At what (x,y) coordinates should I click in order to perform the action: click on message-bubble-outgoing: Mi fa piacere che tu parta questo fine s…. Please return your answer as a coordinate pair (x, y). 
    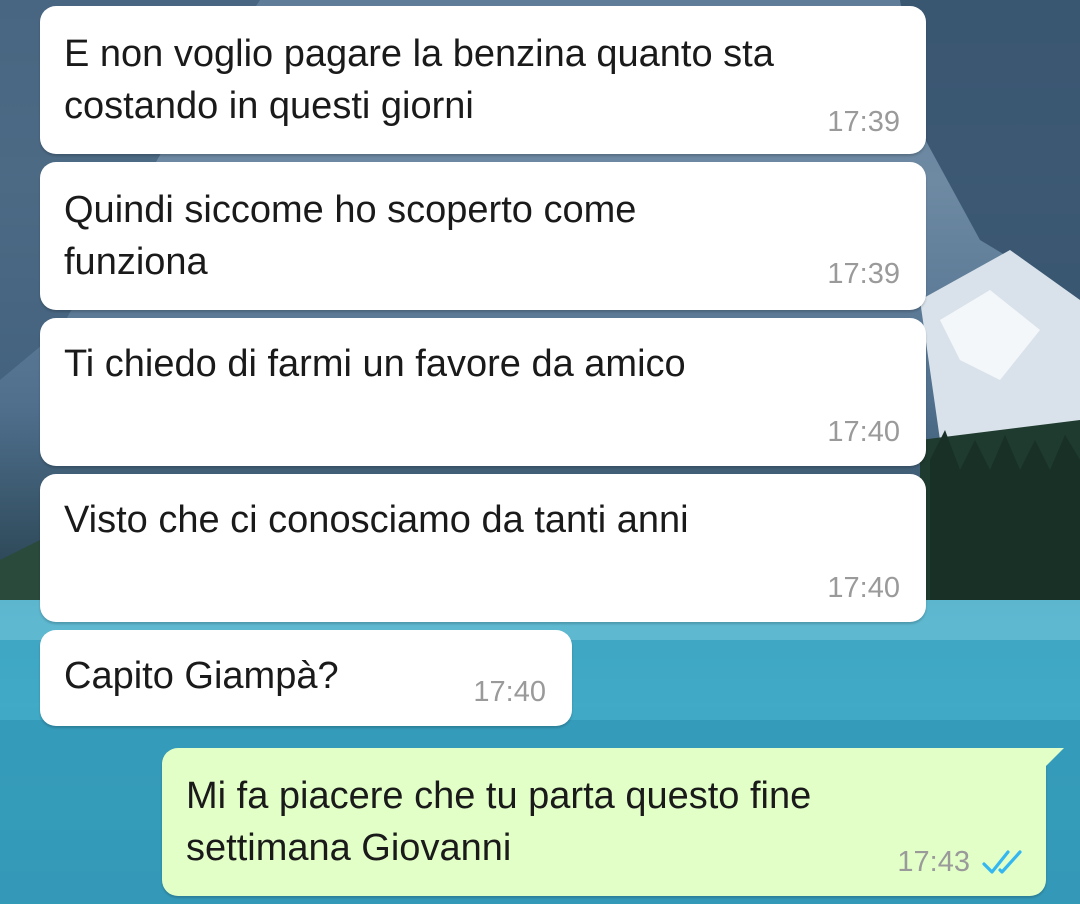
    Looking at the image, I should click on (613, 822).